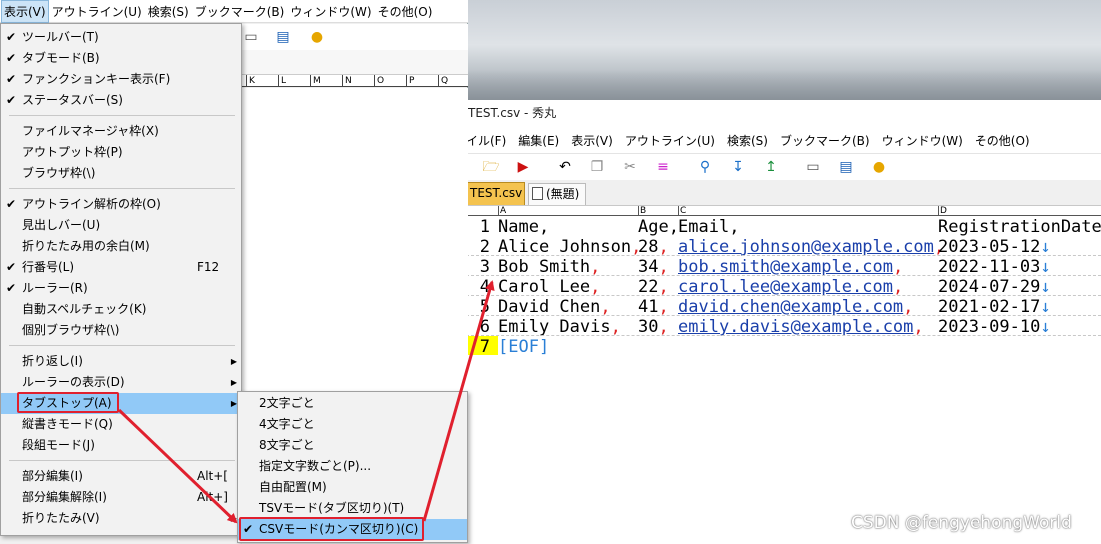 Image resolution: width=1101 pixels, height=544 pixels. Describe the element at coordinates (352, 424) in the screenshot. I see `submenu-item: 4文字ごと` at that location.